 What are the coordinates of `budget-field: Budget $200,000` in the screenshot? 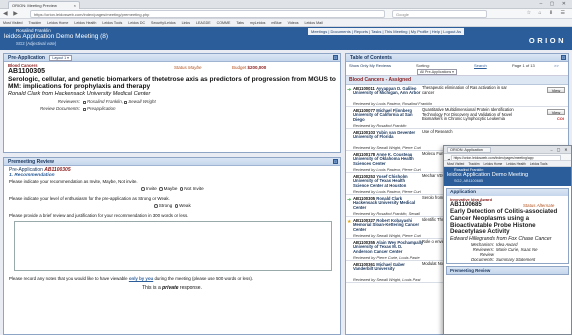 It's located at (249, 67).